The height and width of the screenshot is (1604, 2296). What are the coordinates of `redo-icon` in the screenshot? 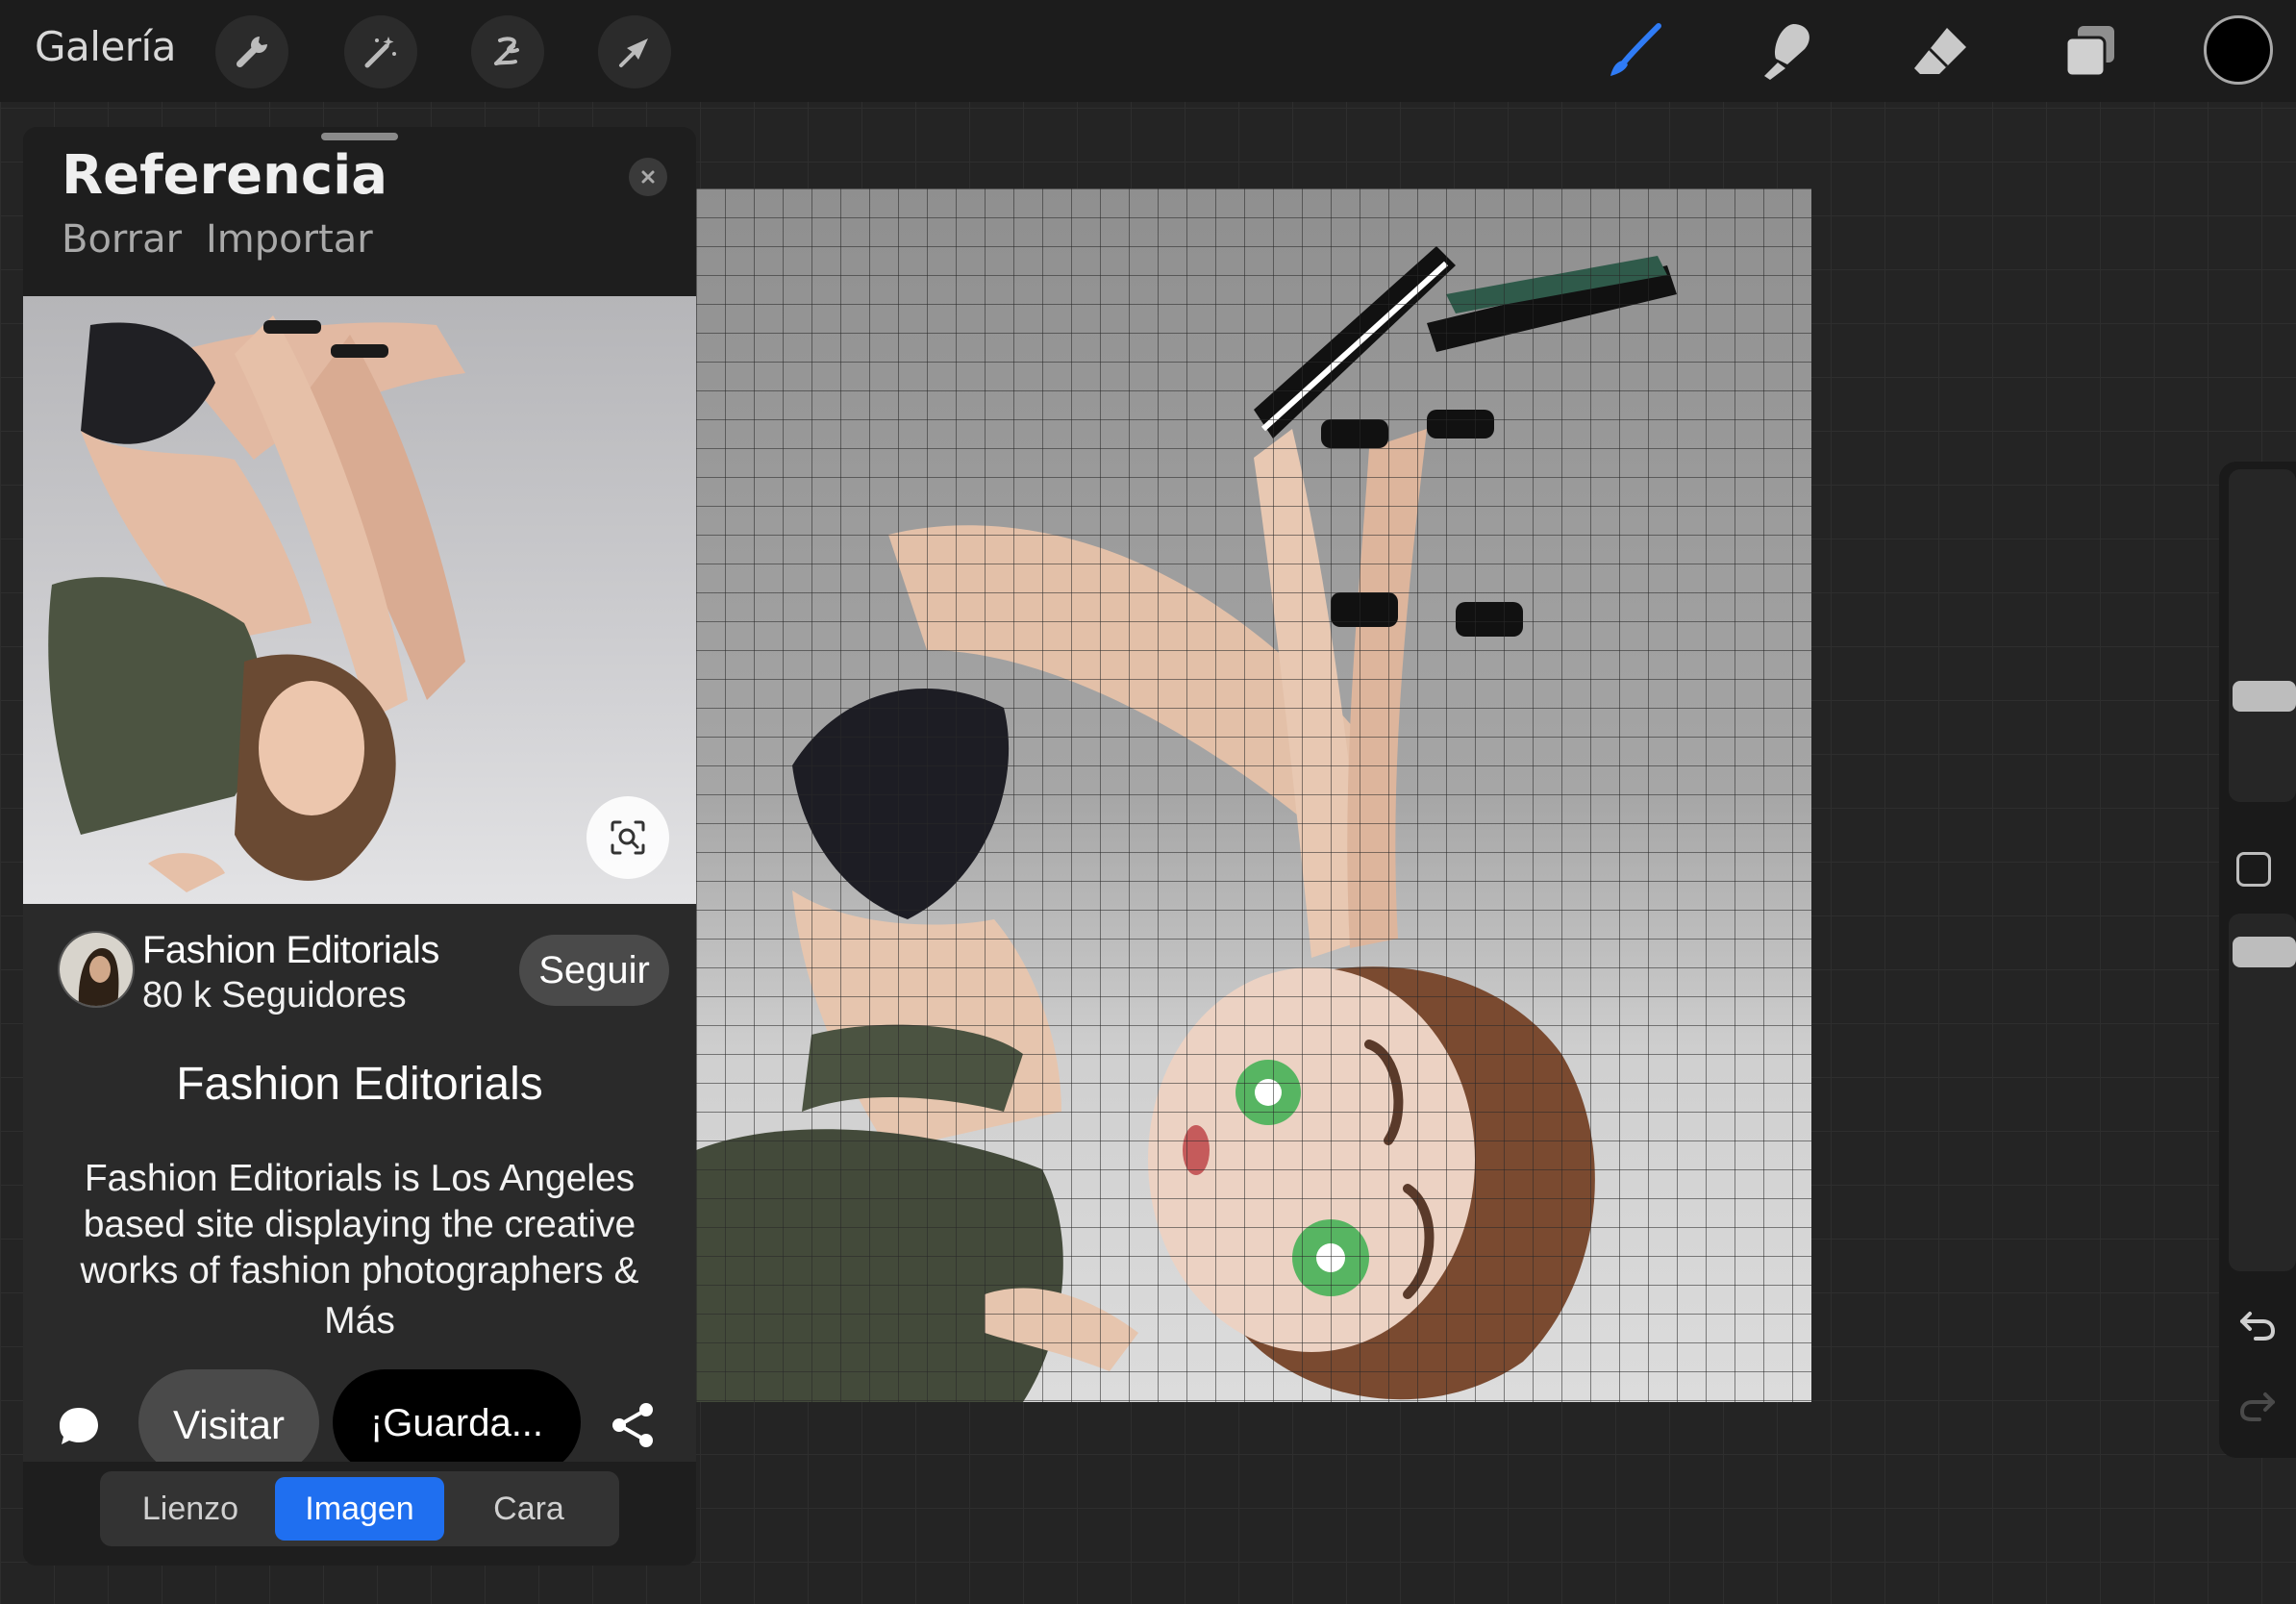 It's located at (2257, 1406).